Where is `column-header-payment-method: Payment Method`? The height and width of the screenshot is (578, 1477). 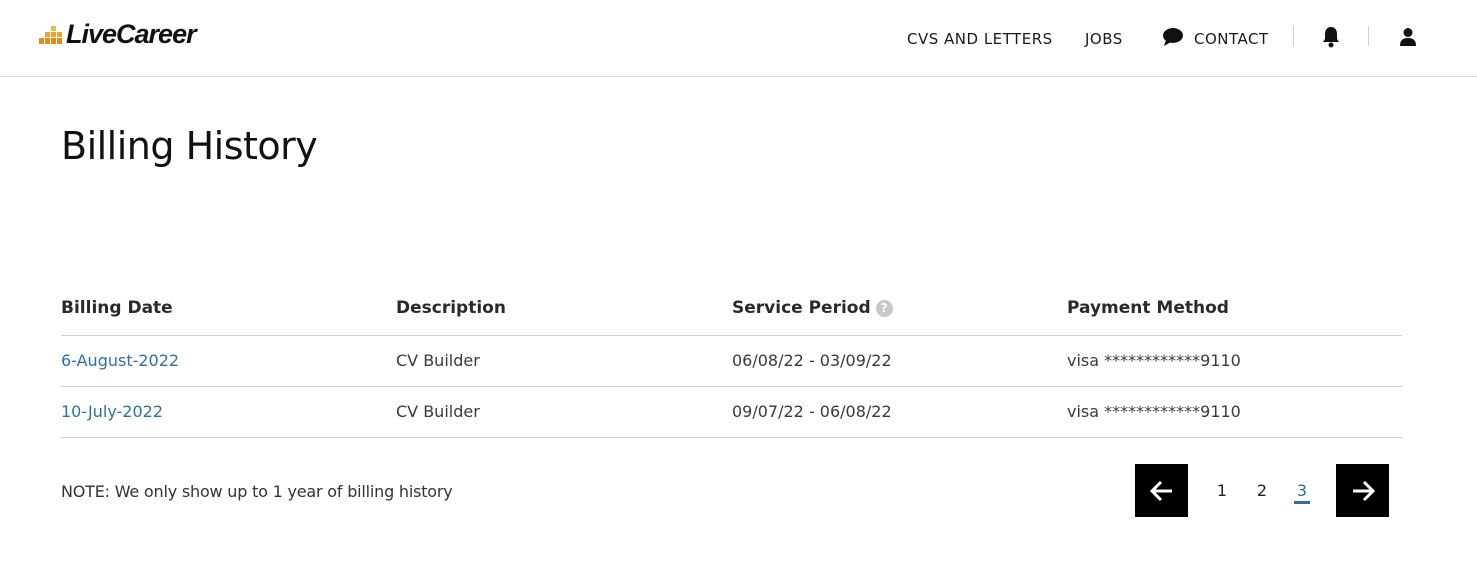
column-header-payment-method: Payment Method is located at coordinates (1148, 308).